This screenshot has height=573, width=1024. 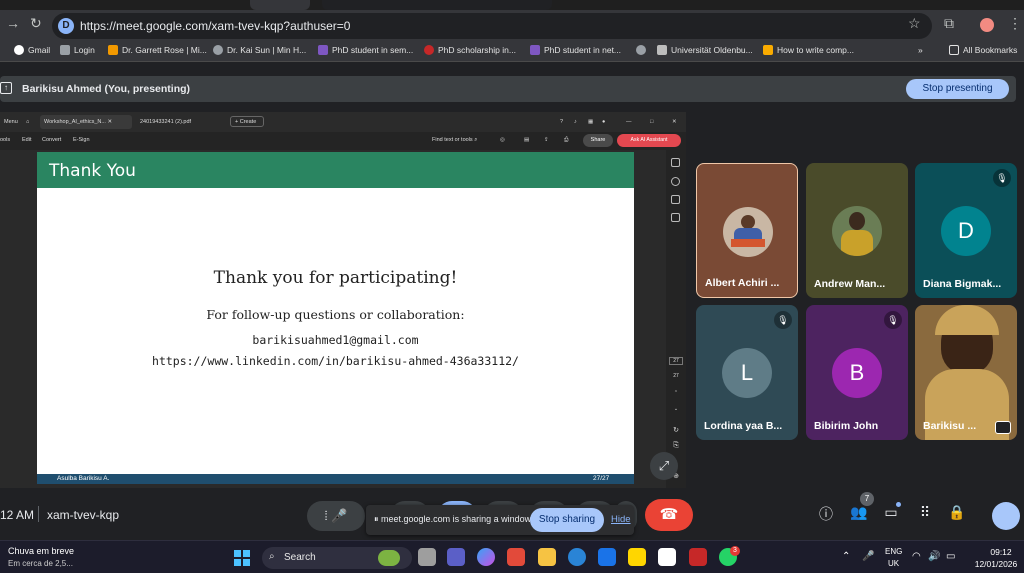 I want to click on stop-sharing-button: Stop sharing, so click(x=567, y=520).